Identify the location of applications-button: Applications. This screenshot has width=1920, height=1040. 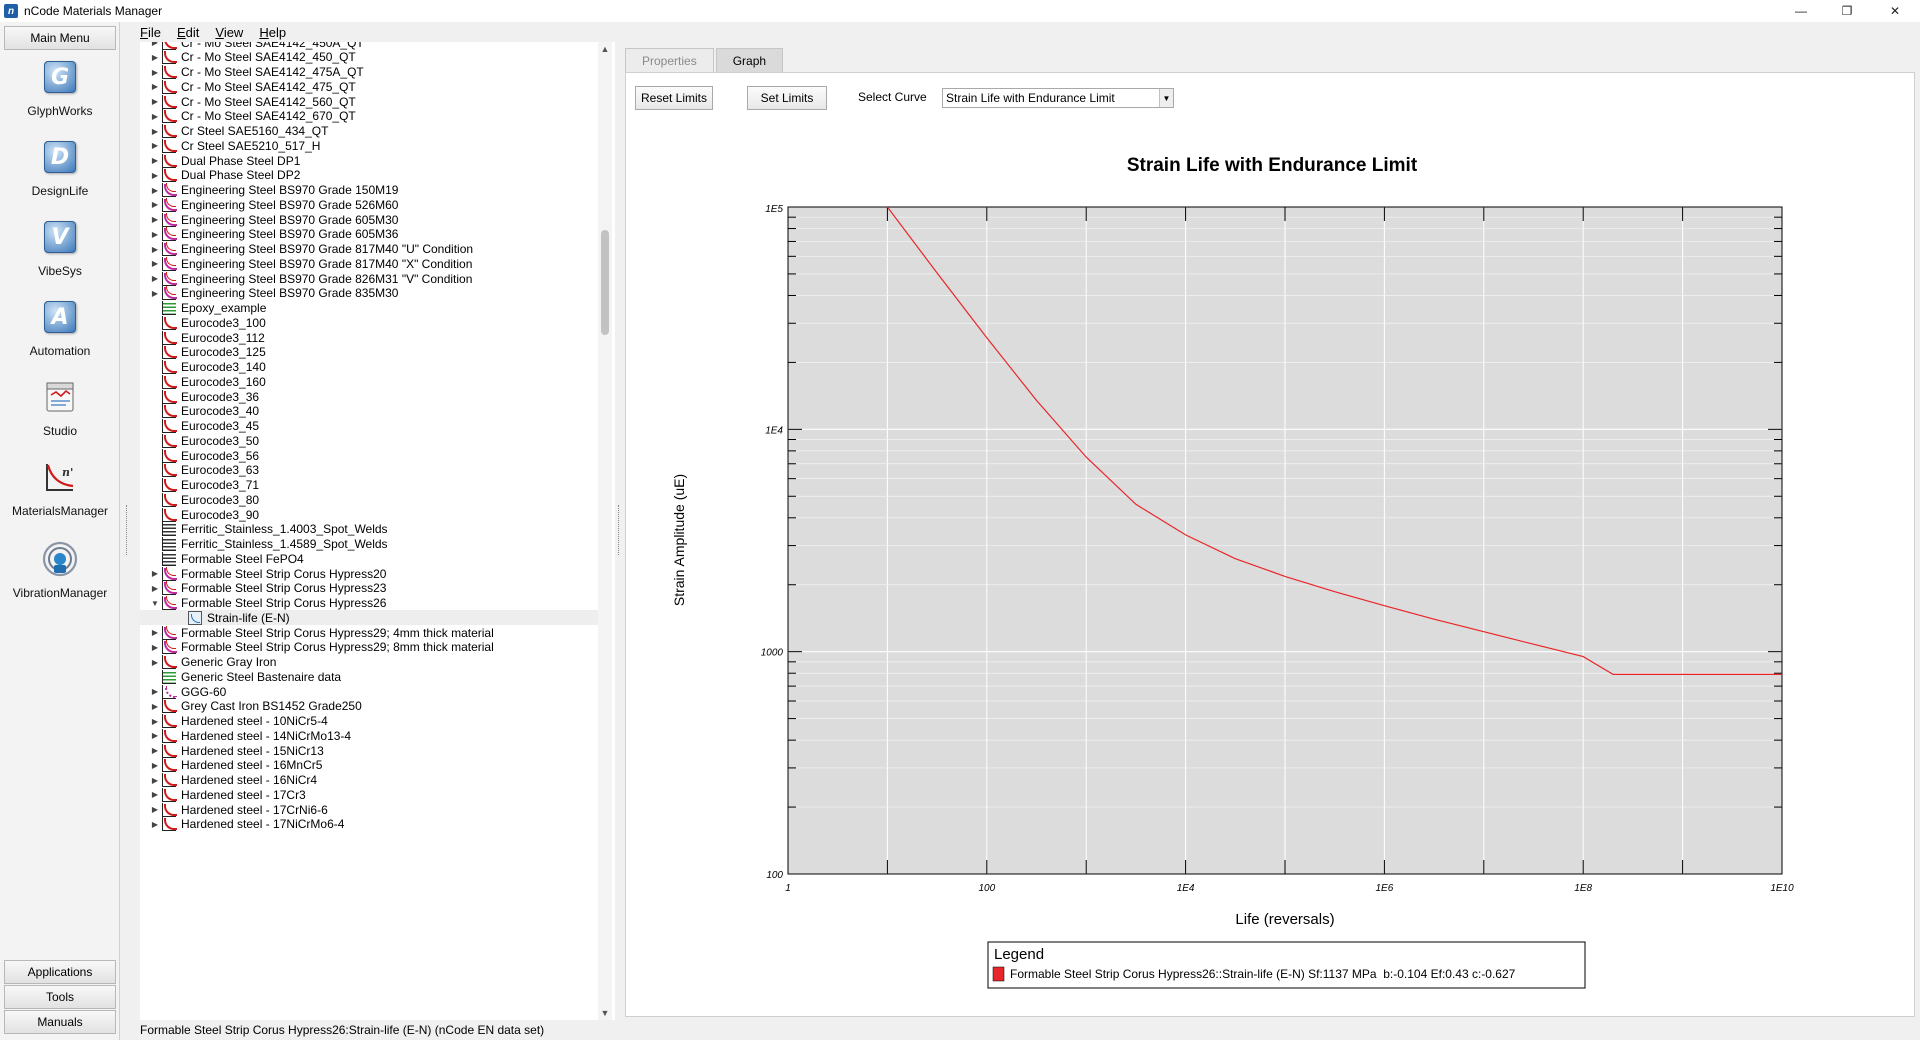
(60, 972).